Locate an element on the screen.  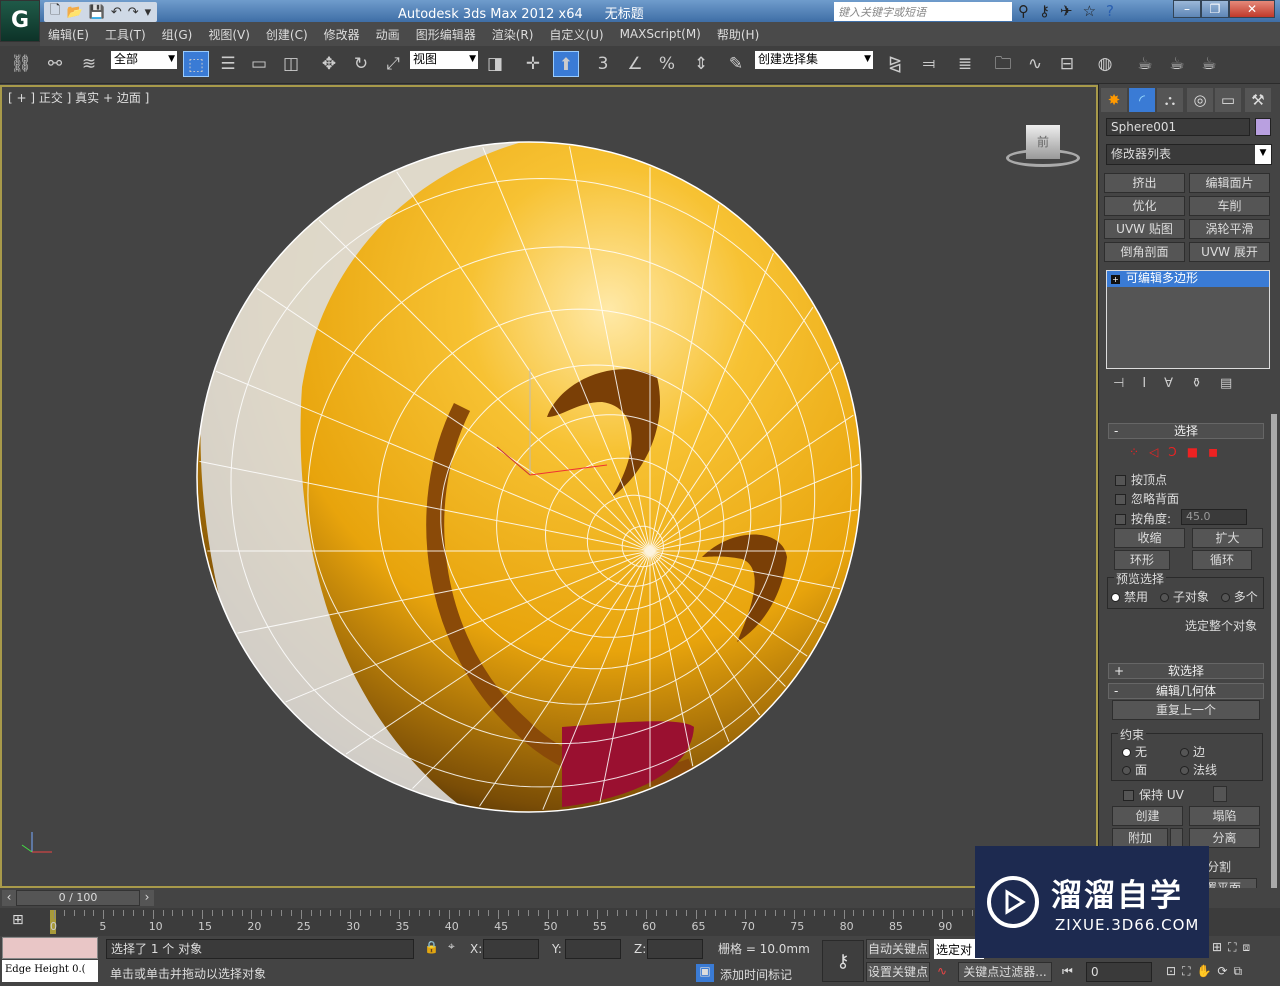
add-time-tag: 添加时间标记 is located at coordinates (756, 974).